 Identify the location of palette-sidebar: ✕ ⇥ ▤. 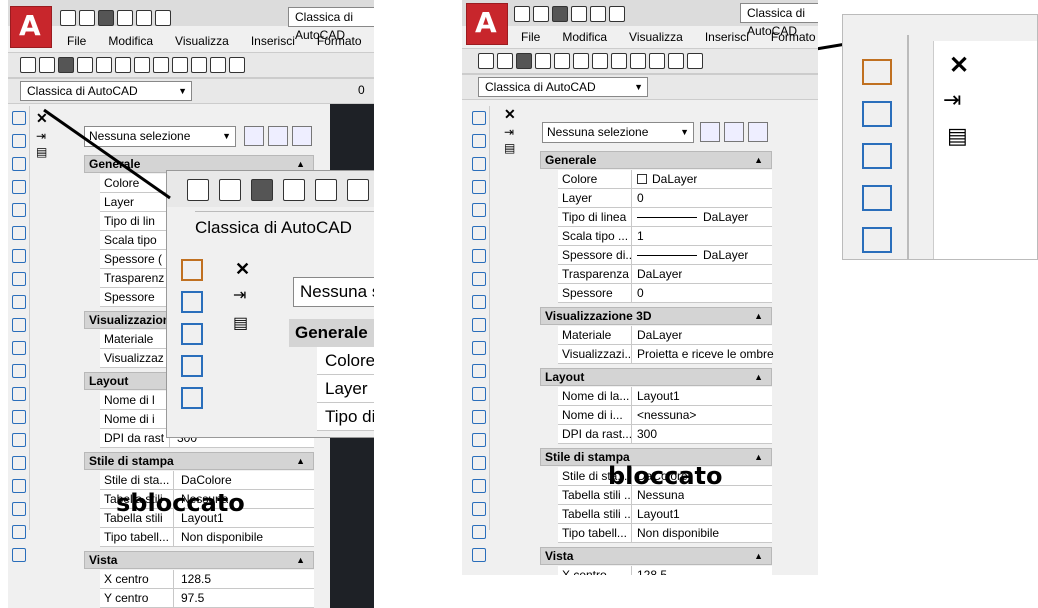
(513, 130).